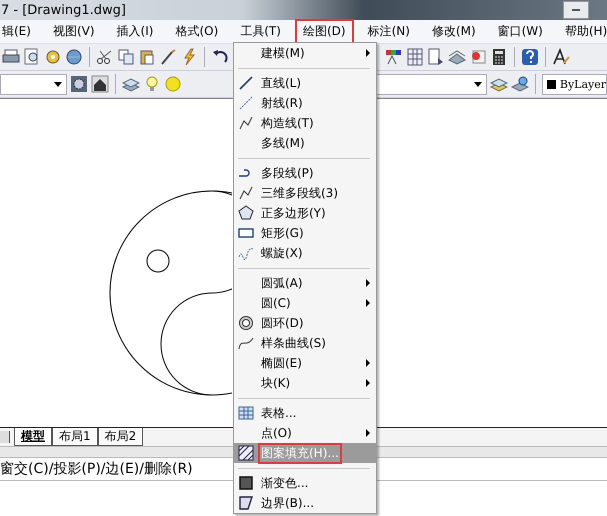 This screenshot has height=516, width=607. Describe the element at coordinates (305, 123) in the screenshot. I see `menu-item: 构造线(T)` at that location.